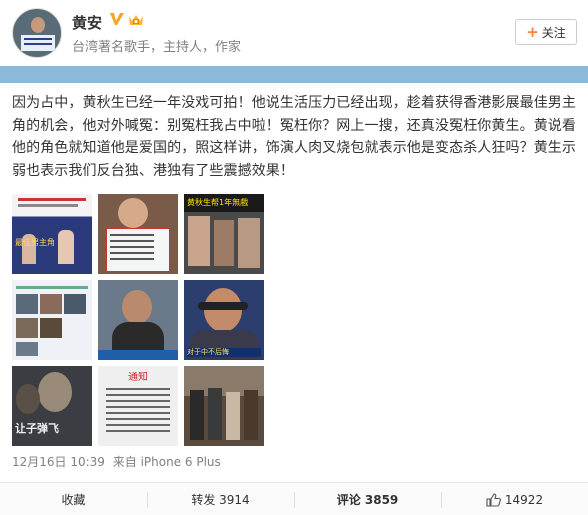 This screenshot has height=515, width=588. I want to click on user-bio: 台湾著名歌手，主持人，作家, so click(157, 47).